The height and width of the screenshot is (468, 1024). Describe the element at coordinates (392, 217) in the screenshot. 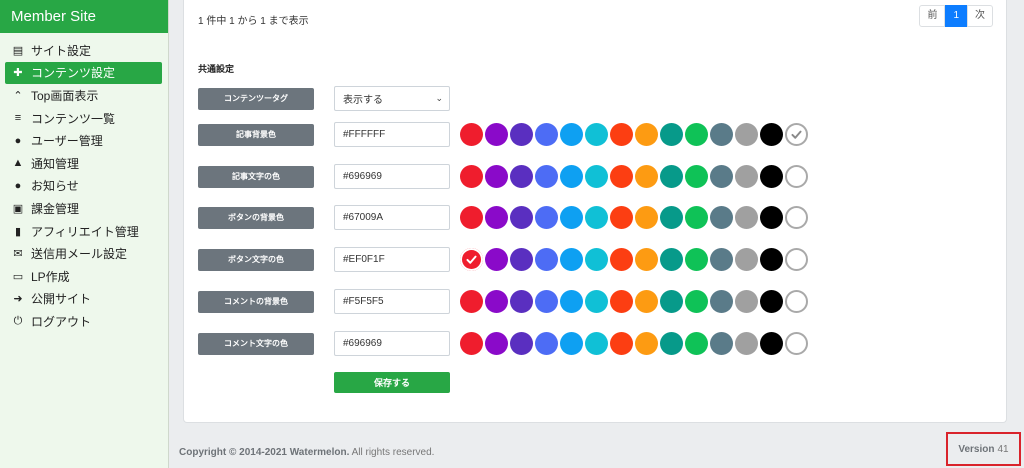

I see `color-hex-input: #67009A` at that location.